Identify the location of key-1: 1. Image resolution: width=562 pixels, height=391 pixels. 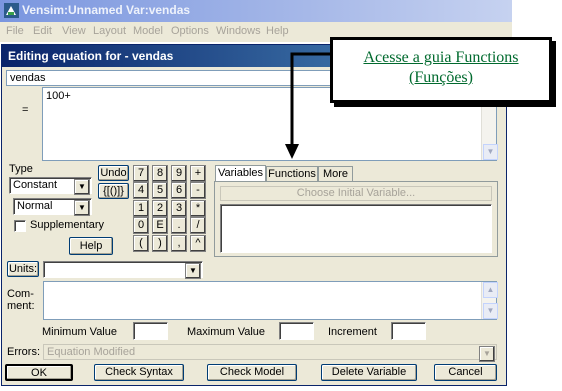
(141, 208).